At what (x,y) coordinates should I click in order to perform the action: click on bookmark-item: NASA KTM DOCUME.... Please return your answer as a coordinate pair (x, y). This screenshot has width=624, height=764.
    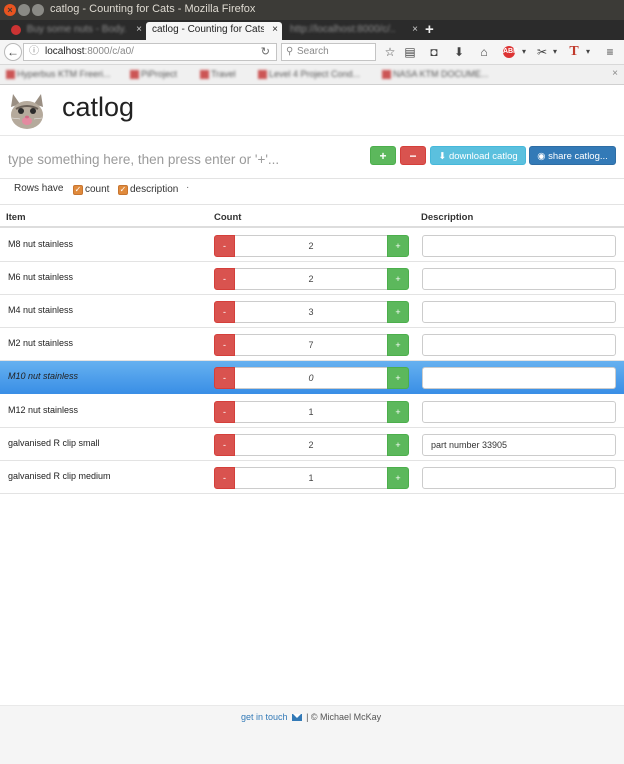
    Looking at the image, I should click on (435, 74).